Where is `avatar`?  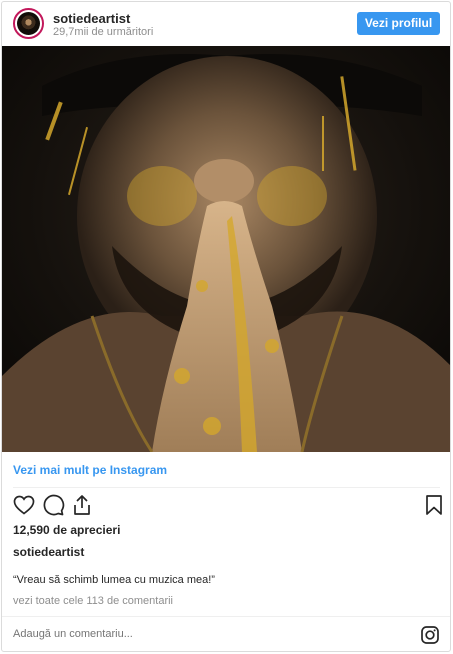
avatar is located at coordinates (28, 23).